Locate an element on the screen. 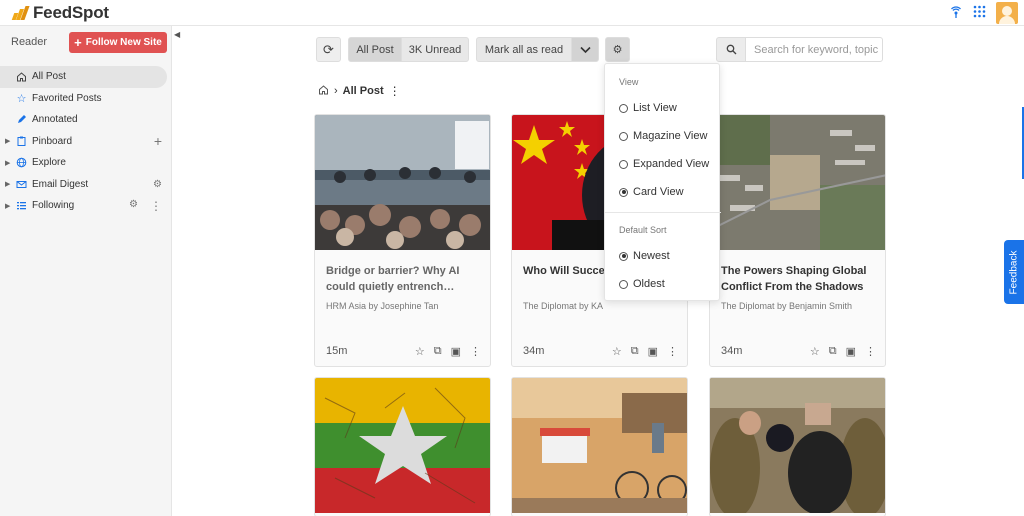  refresh-button: ⟳ is located at coordinates (328, 49).